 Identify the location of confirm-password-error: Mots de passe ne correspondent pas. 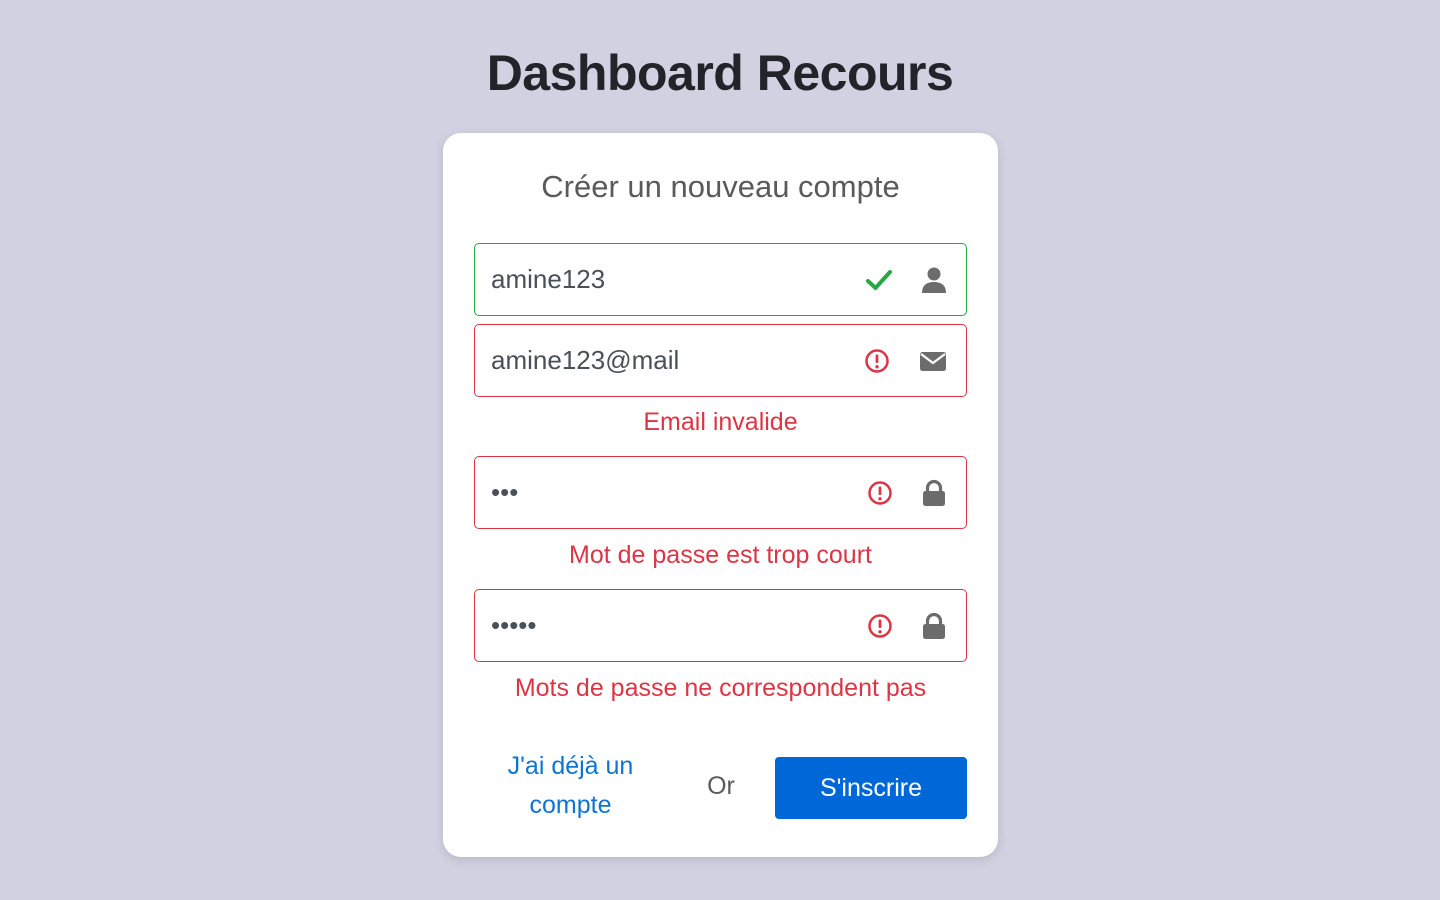
(720, 688).